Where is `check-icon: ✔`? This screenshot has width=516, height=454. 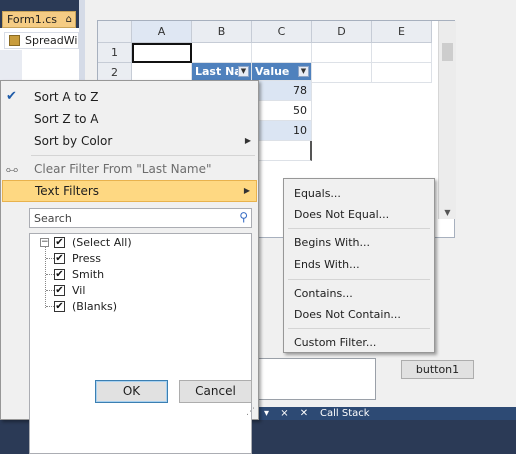 check-icon: ✔ is located at coordinates (11, 96).